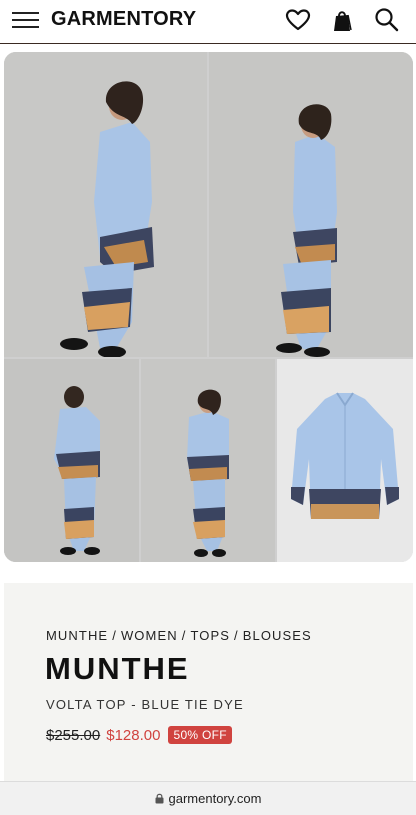 The image size is (416, 815). What do you see at coordinates (342, 20) in the screenshot?
I see `shopping-bag-icon` at bounding box center [342, 20].